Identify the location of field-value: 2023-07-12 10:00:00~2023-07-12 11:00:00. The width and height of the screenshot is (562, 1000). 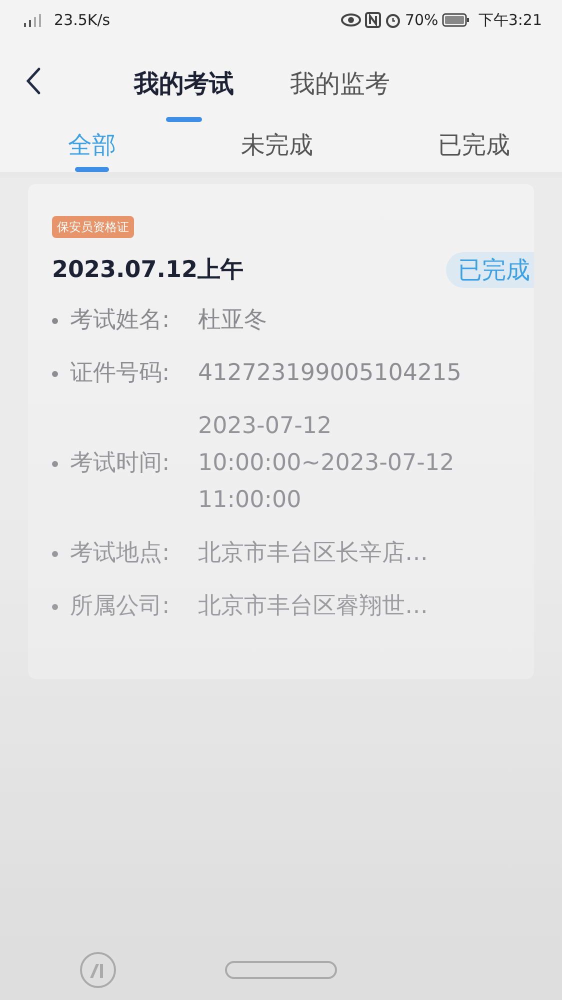
(327, 463).